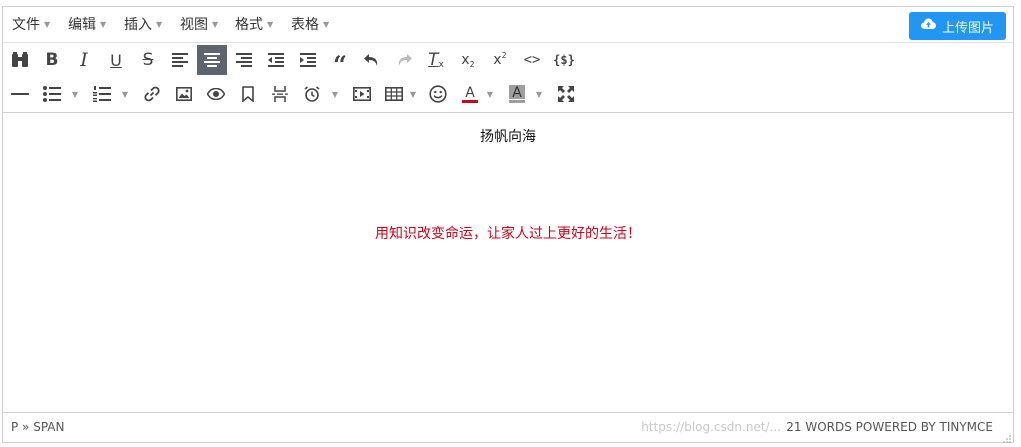 Image resolution: width=1021 pixels, height=447 pixels. I want to click on background-color-icon: A, so click(517, 94).